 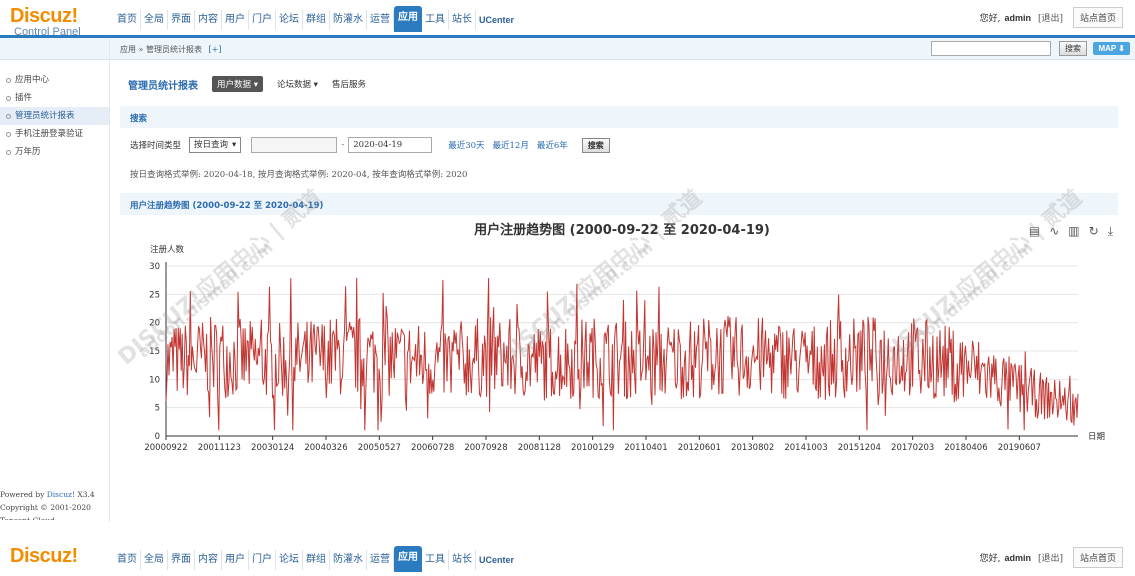 What do you see at coordinates (262, 560) in the screenshot?
I see `duplicate-nav-item: 门户` at bounding box center [262, 560].